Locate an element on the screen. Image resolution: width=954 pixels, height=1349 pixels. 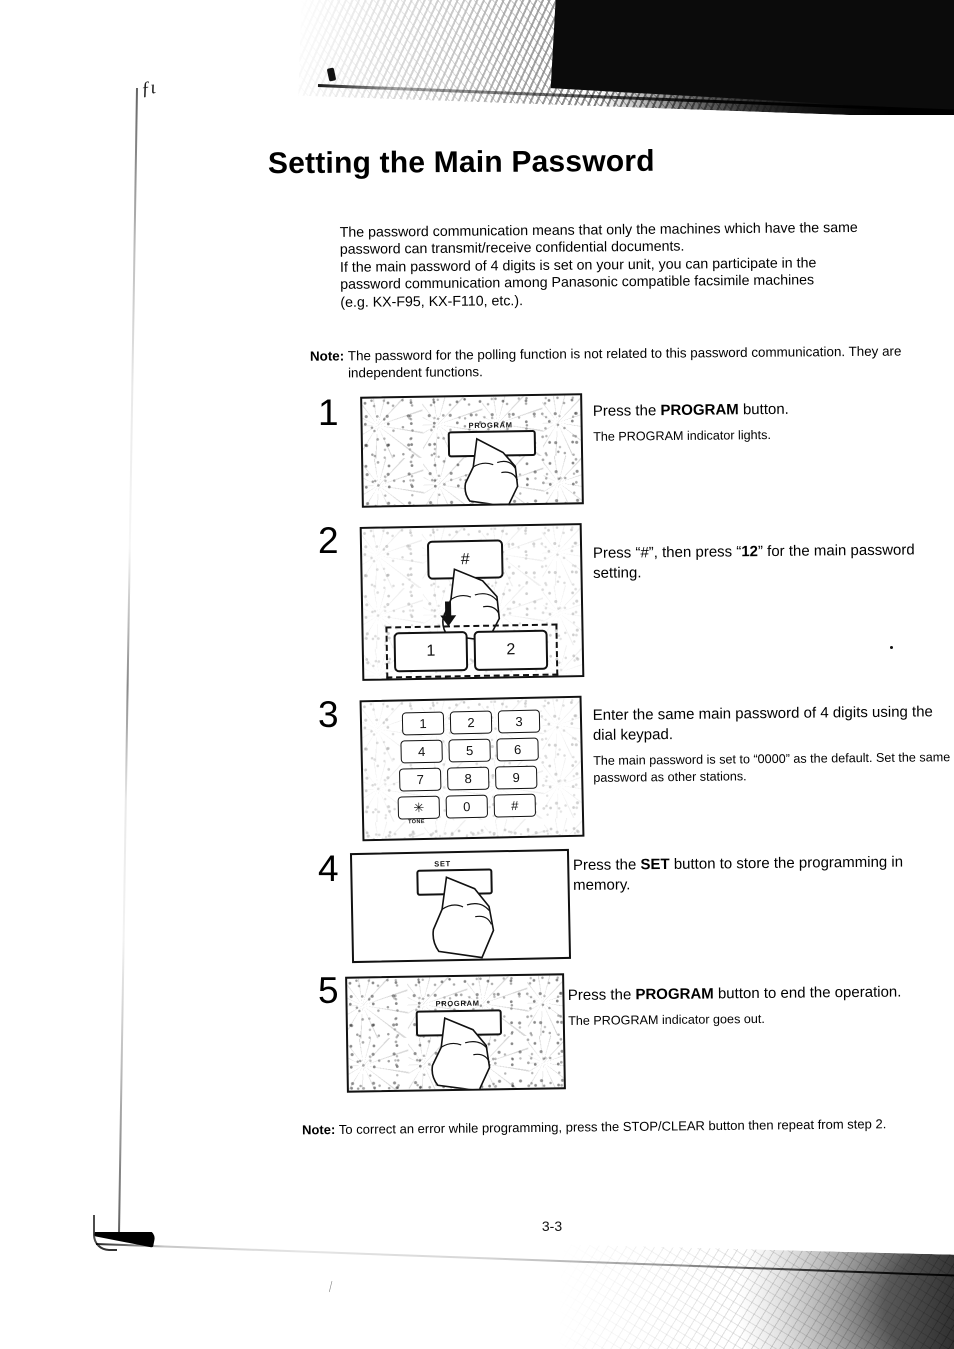
keypad-key: 1 is located at coordinates (423, 723).